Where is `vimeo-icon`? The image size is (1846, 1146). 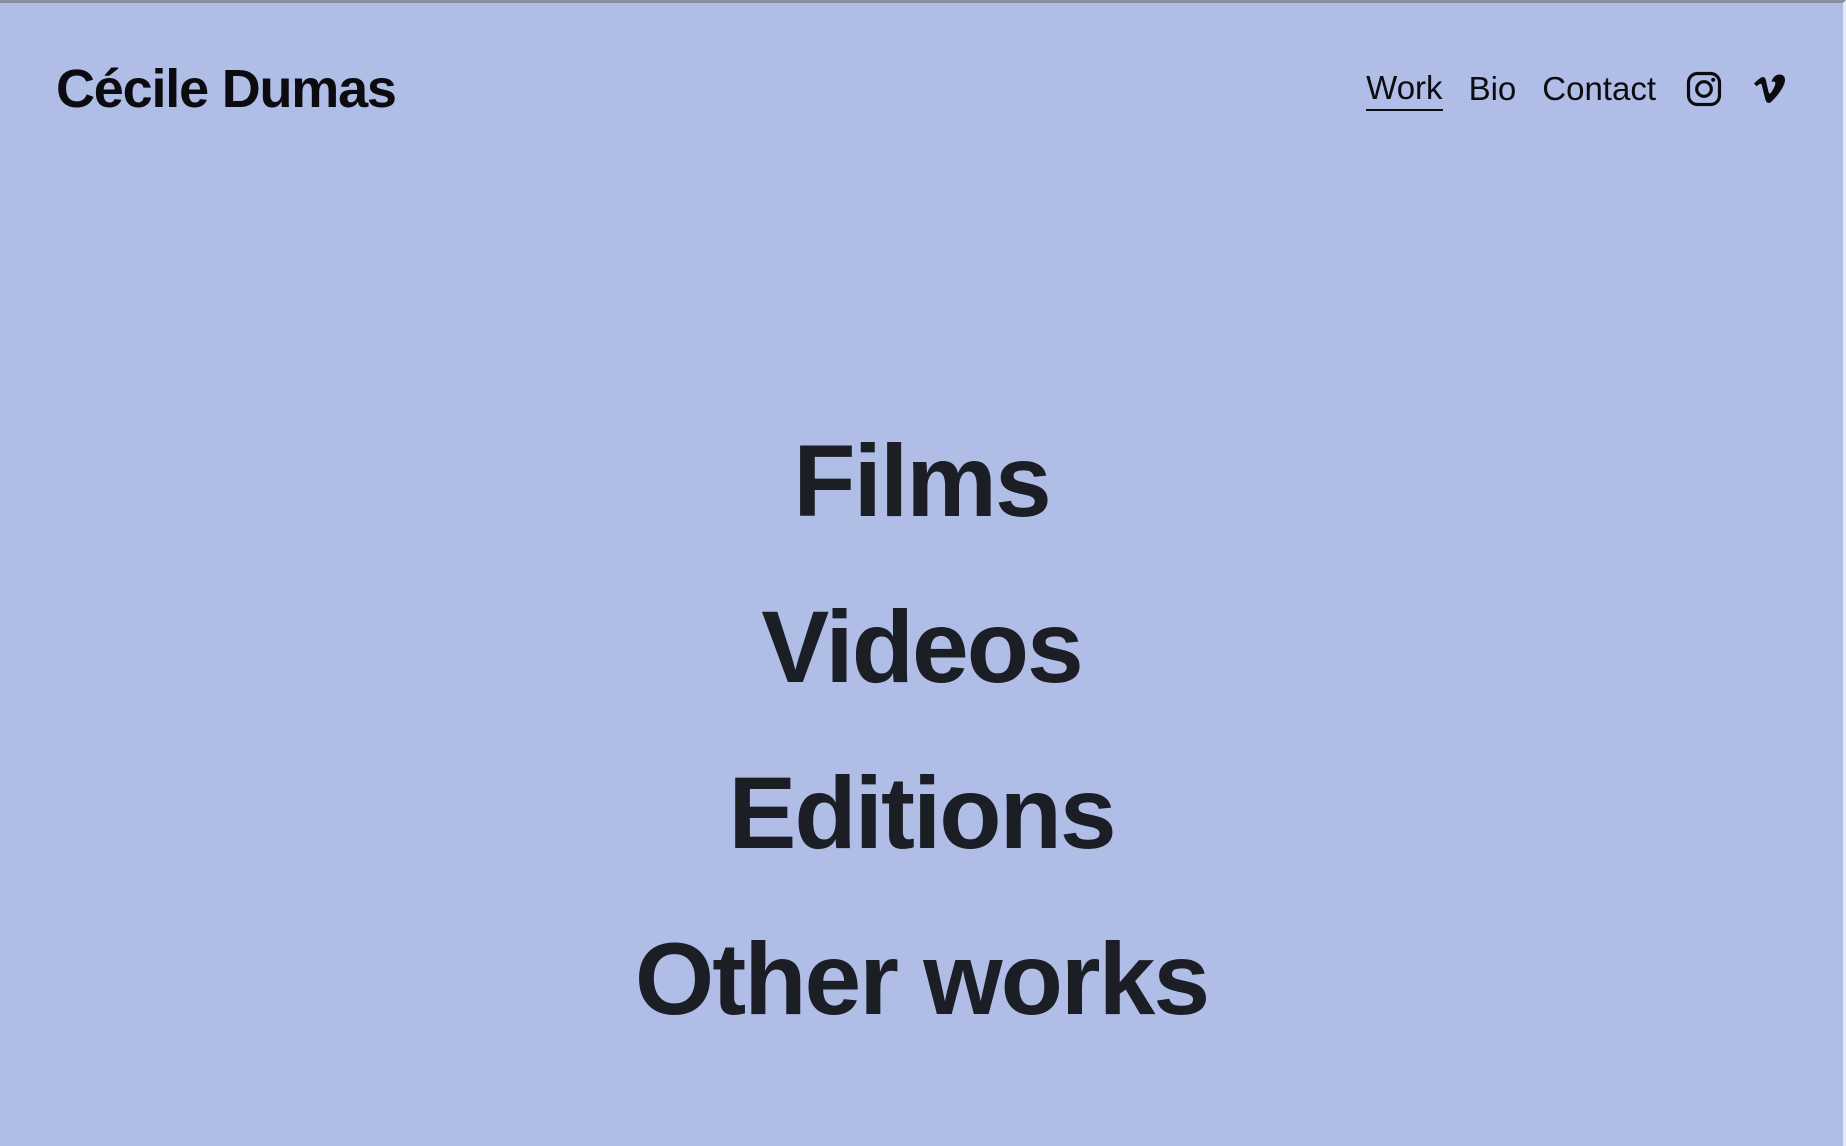
vimeo-icon is located at coordinates (1770, 89).